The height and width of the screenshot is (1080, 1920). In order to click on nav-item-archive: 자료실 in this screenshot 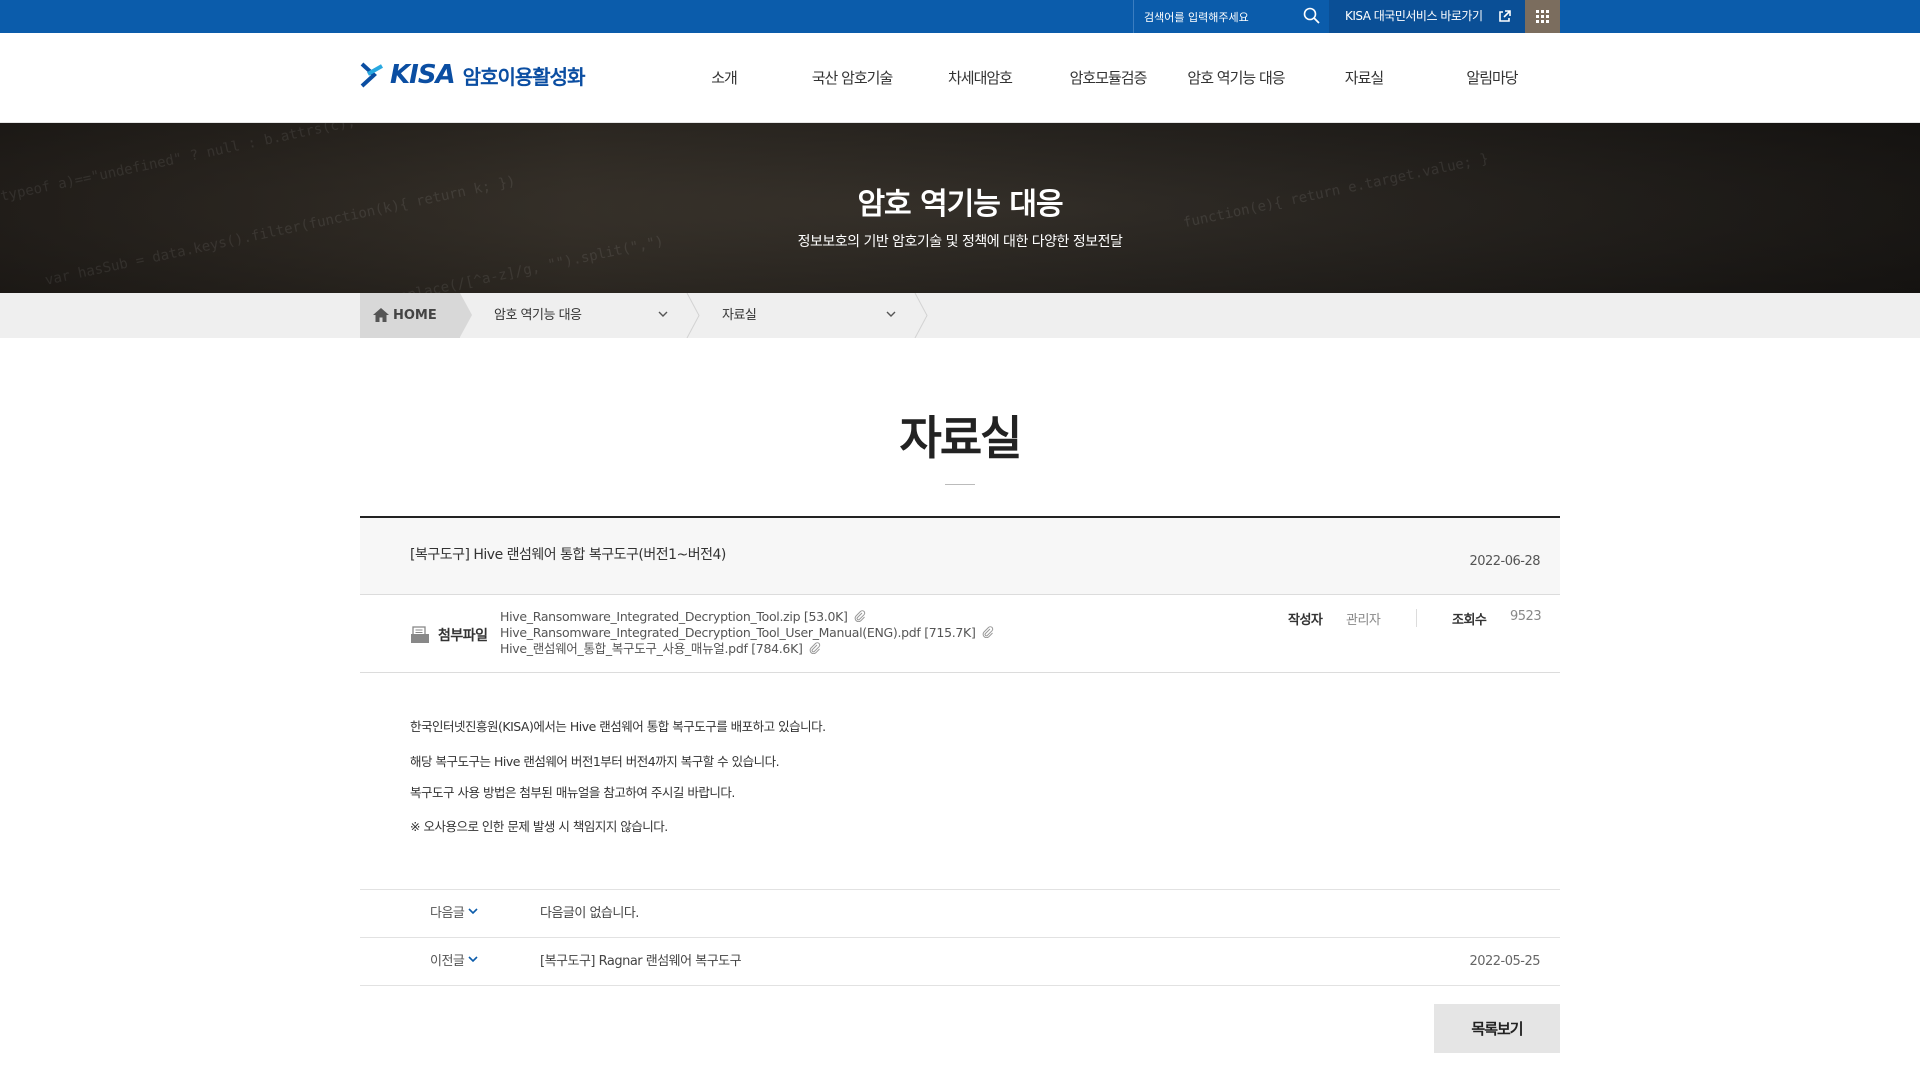, I will do `click(1364, 78)`.